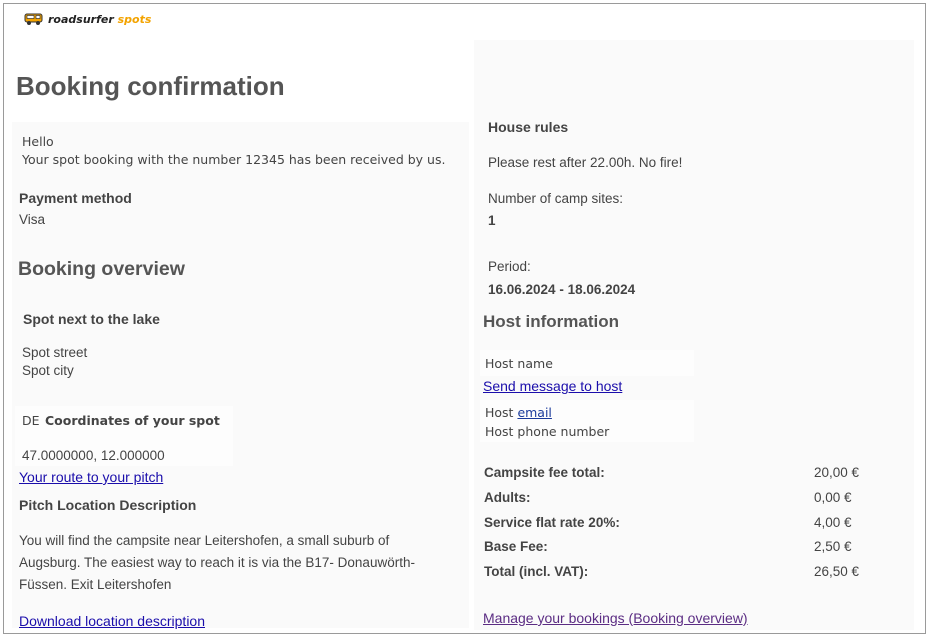  Describe the element at coordinates (833, 546) in the screenshot. I see `fee-value-base: 2,50 €` at that location.